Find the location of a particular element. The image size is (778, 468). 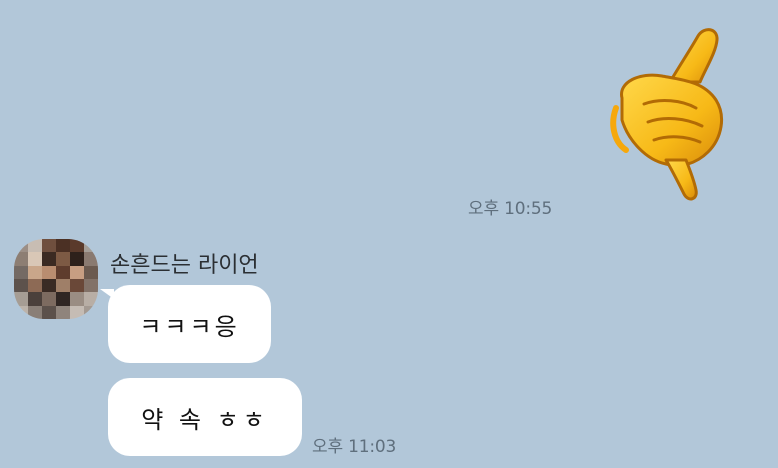

message-text: ㅋㅋㅋ응 is located at coordinates (189, 326).